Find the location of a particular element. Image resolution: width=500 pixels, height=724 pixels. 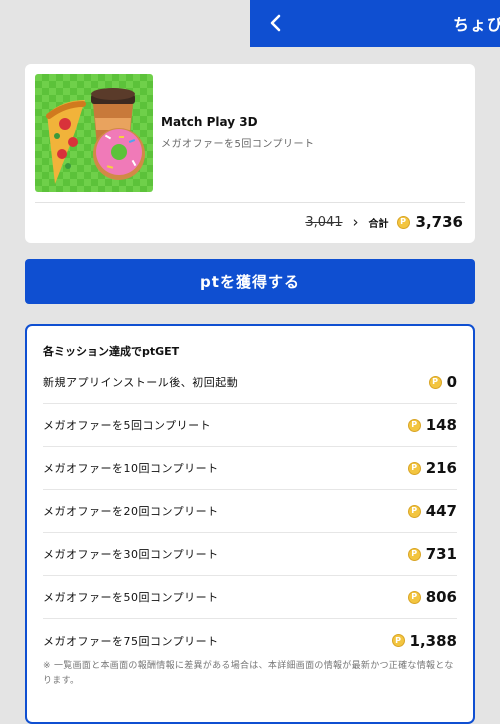

app-name: Match Play 3D is located at coordinates (209, 122).